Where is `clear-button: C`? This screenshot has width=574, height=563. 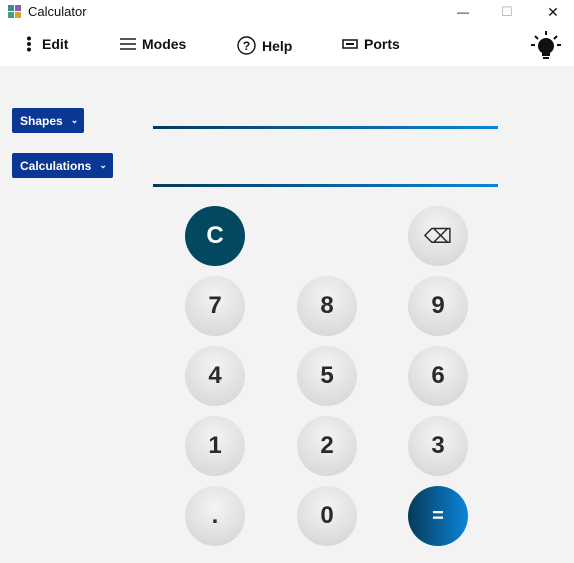 clear-button: C is located at coordinates (215, 236).